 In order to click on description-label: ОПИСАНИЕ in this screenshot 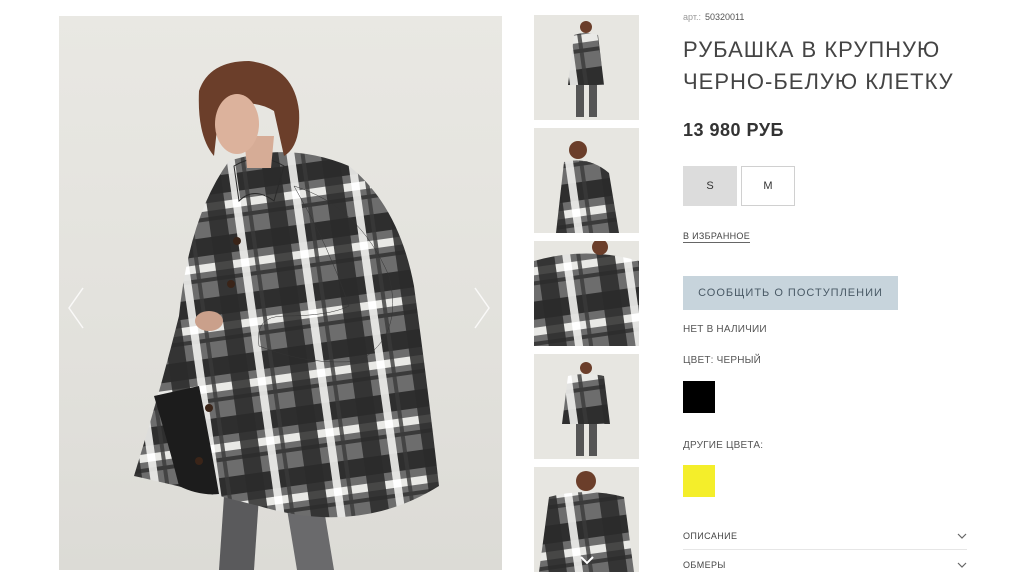, I will do `click(710, 535)`.